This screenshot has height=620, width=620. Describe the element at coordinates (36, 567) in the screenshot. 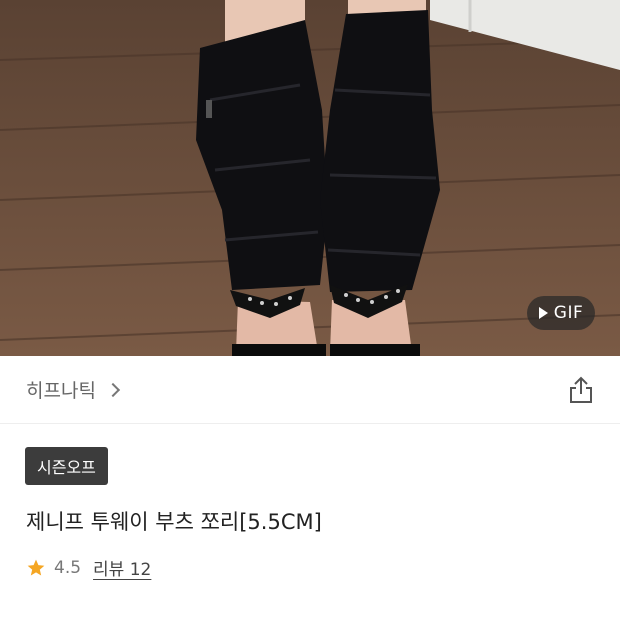

I see `star-icon` at that location.